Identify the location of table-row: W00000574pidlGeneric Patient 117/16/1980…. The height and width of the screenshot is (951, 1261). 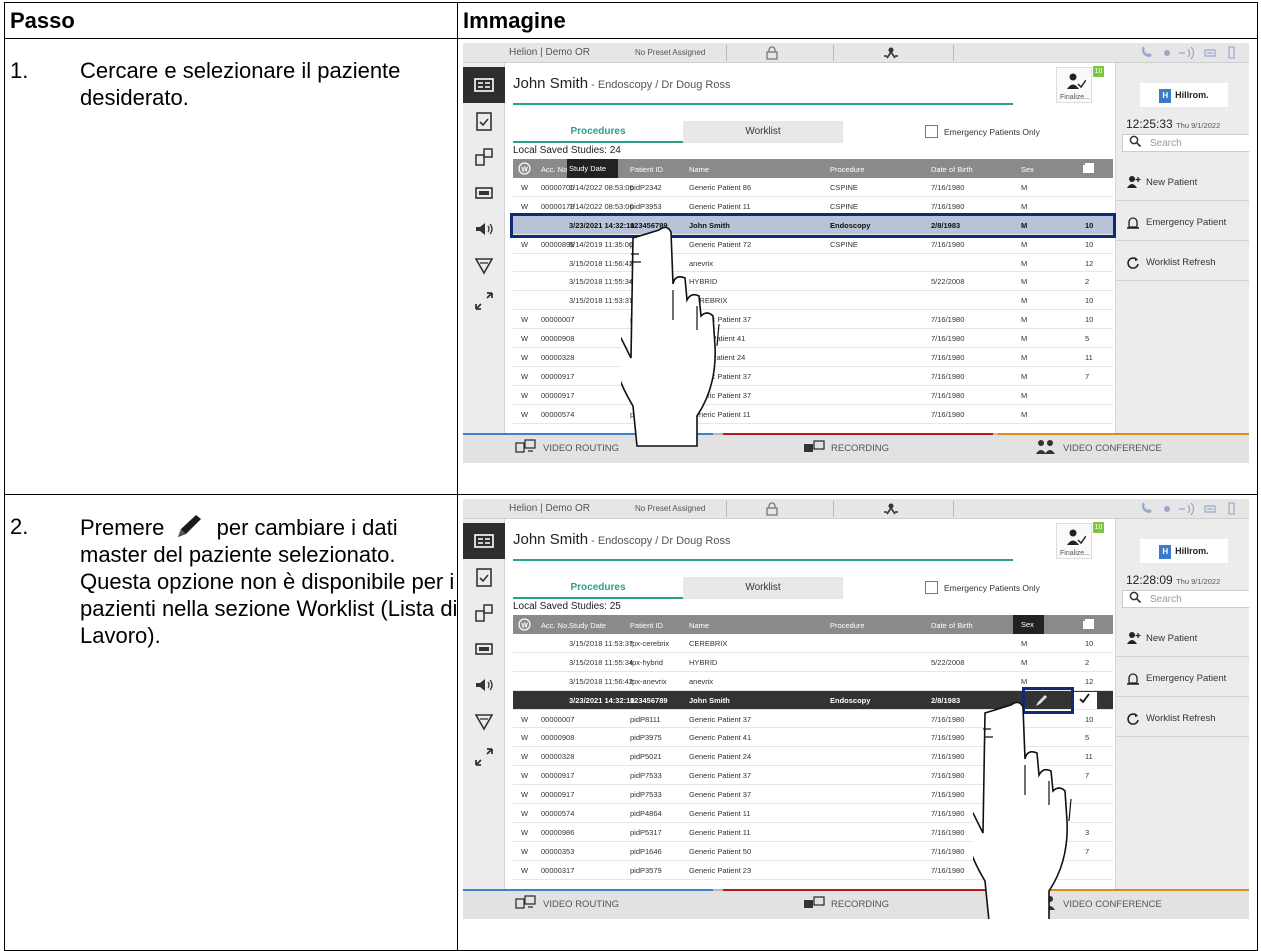
(813, 414).